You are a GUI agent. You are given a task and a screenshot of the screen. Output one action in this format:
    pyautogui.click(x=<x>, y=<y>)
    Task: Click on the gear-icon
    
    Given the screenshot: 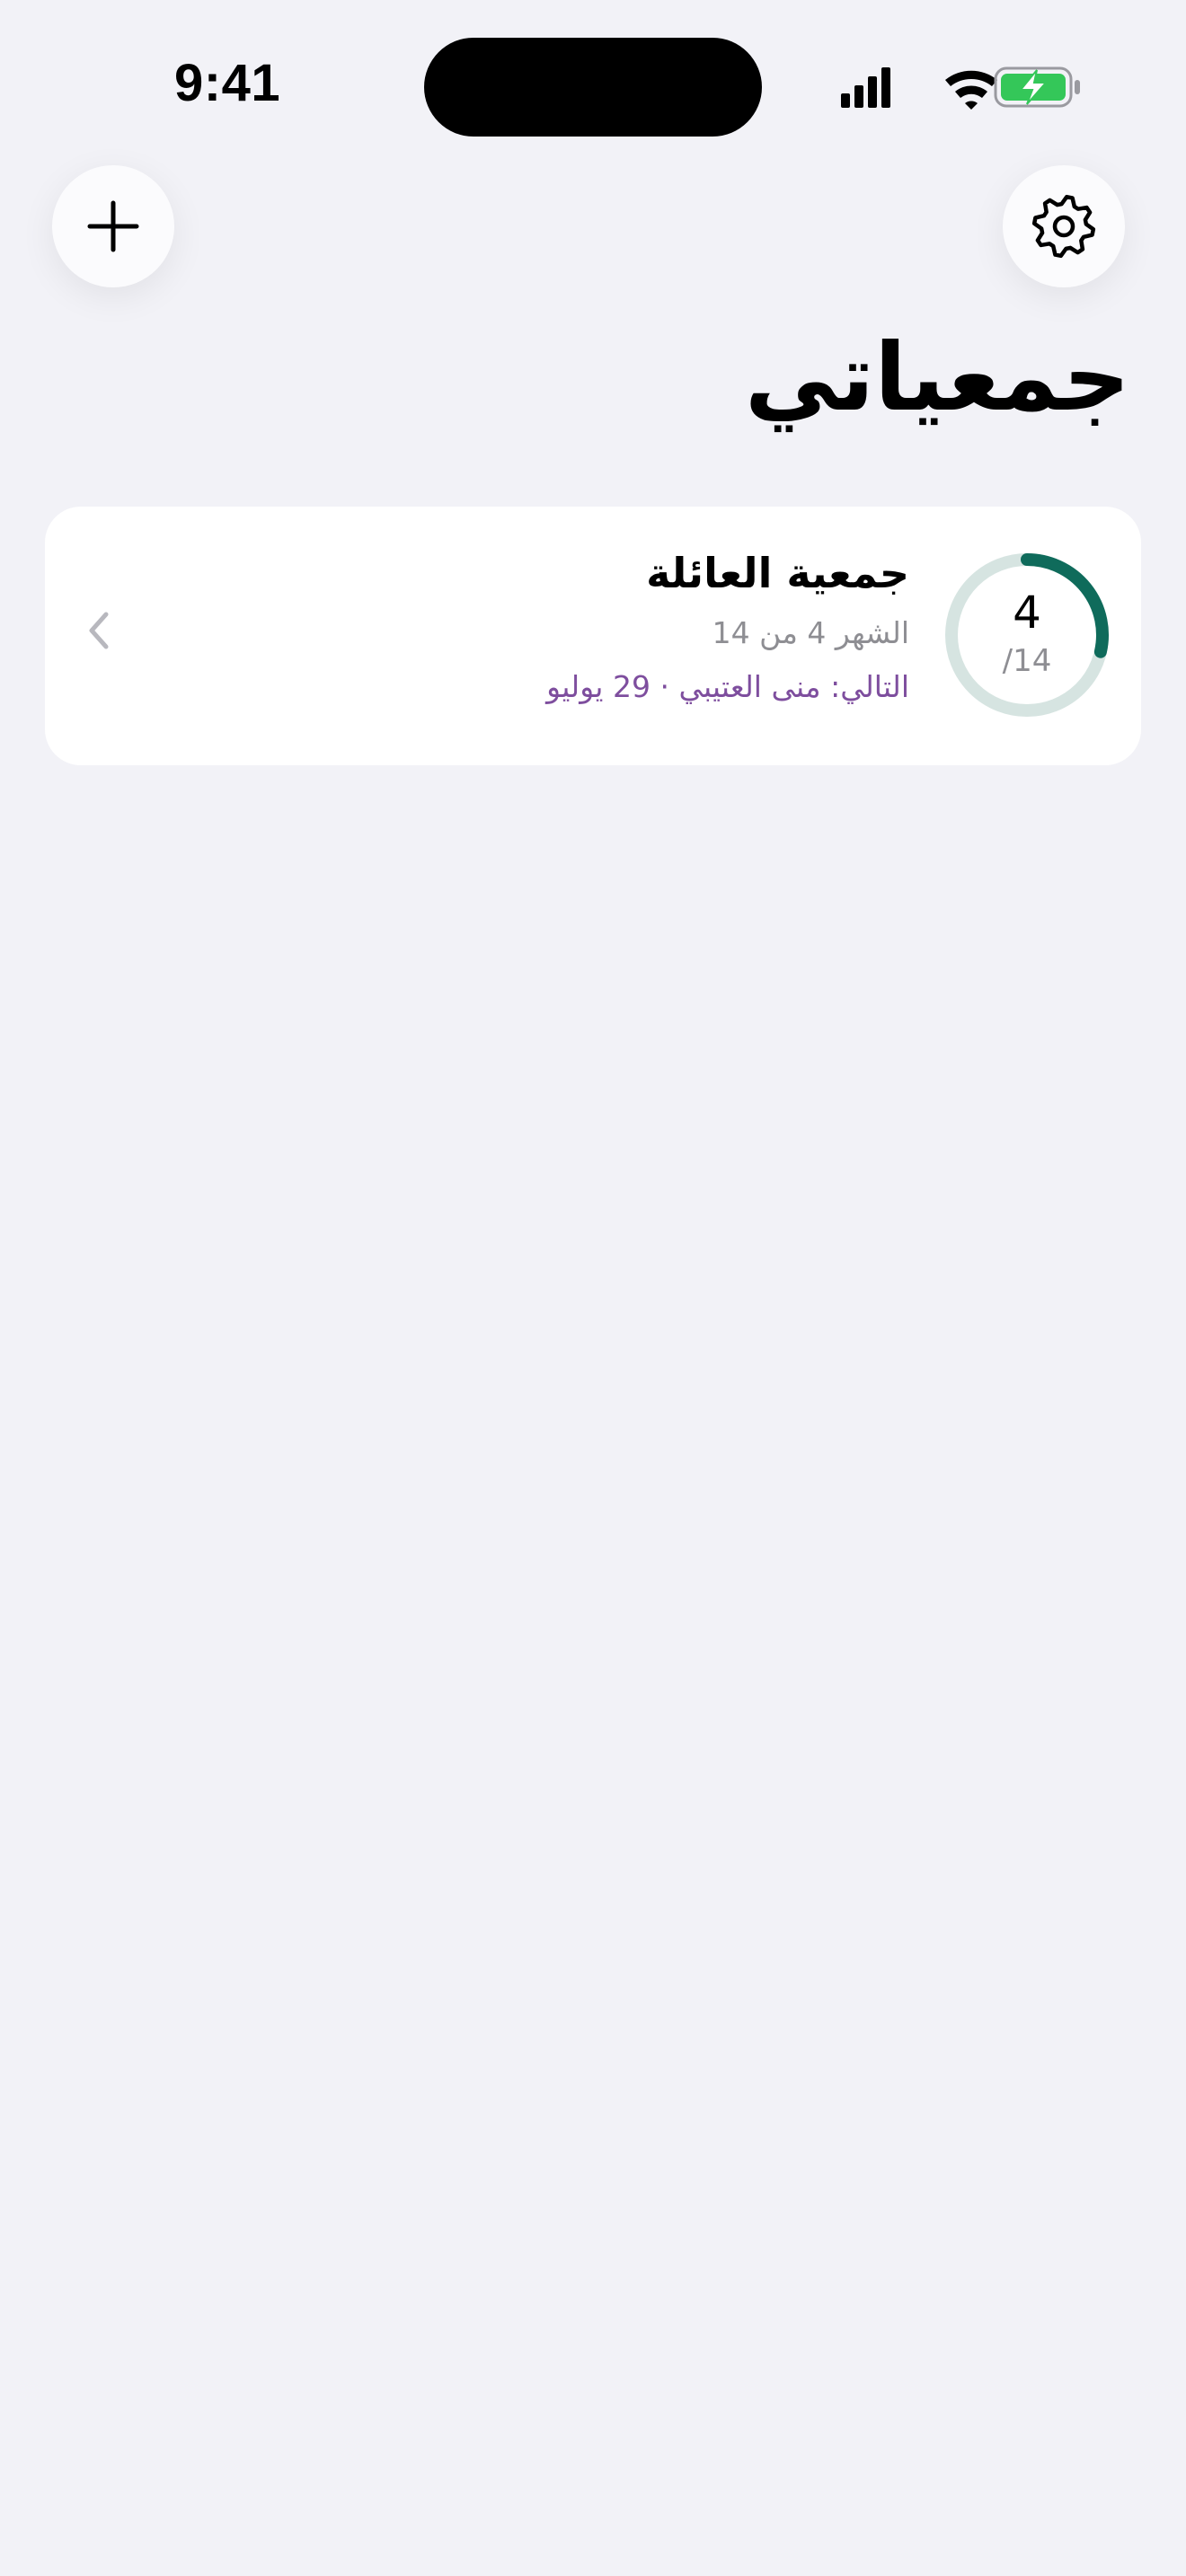 What is the action you would take?
    pyautogui.click(x=1063, y=226)
    